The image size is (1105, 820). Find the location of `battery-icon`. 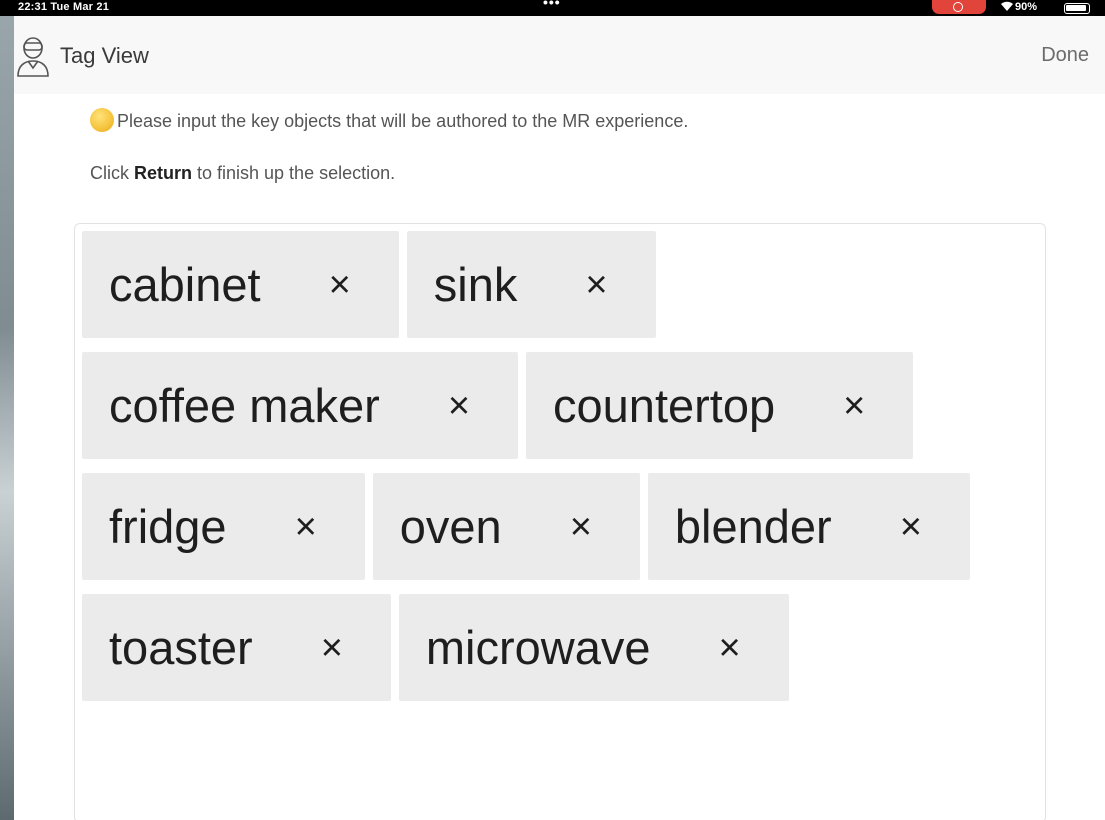

battery-icon is located at coordinates (1077, 8).